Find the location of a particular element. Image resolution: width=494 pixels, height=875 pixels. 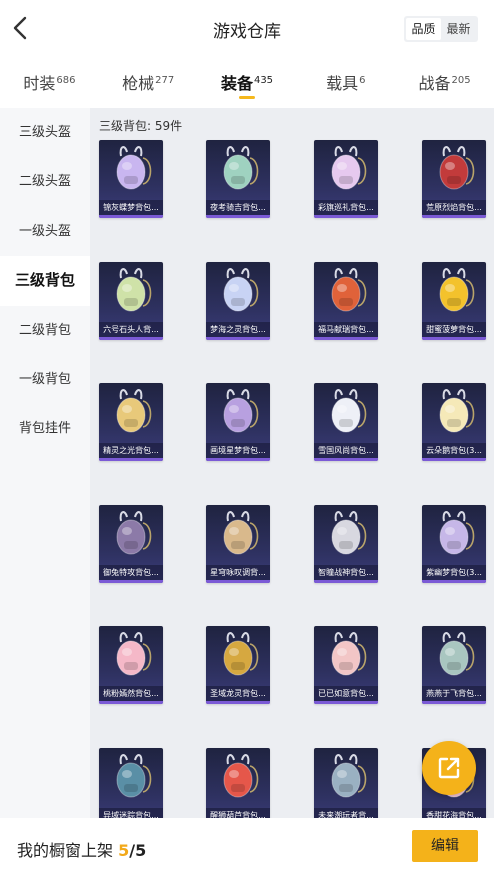

tab-count: 6 is located at coordinates (362, 80).